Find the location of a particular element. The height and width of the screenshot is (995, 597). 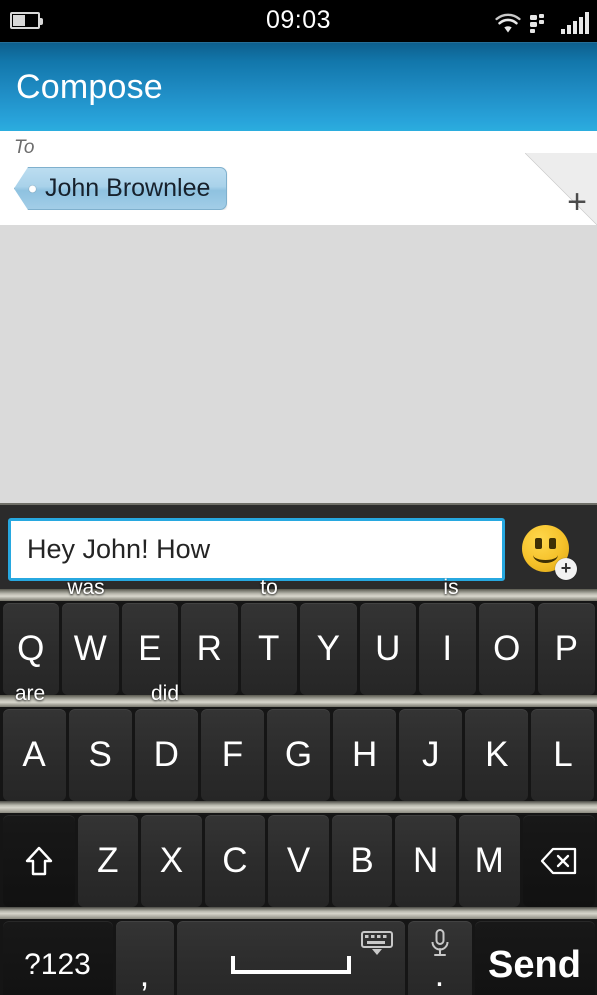

key-s: S is located at coordinates (100, 755).